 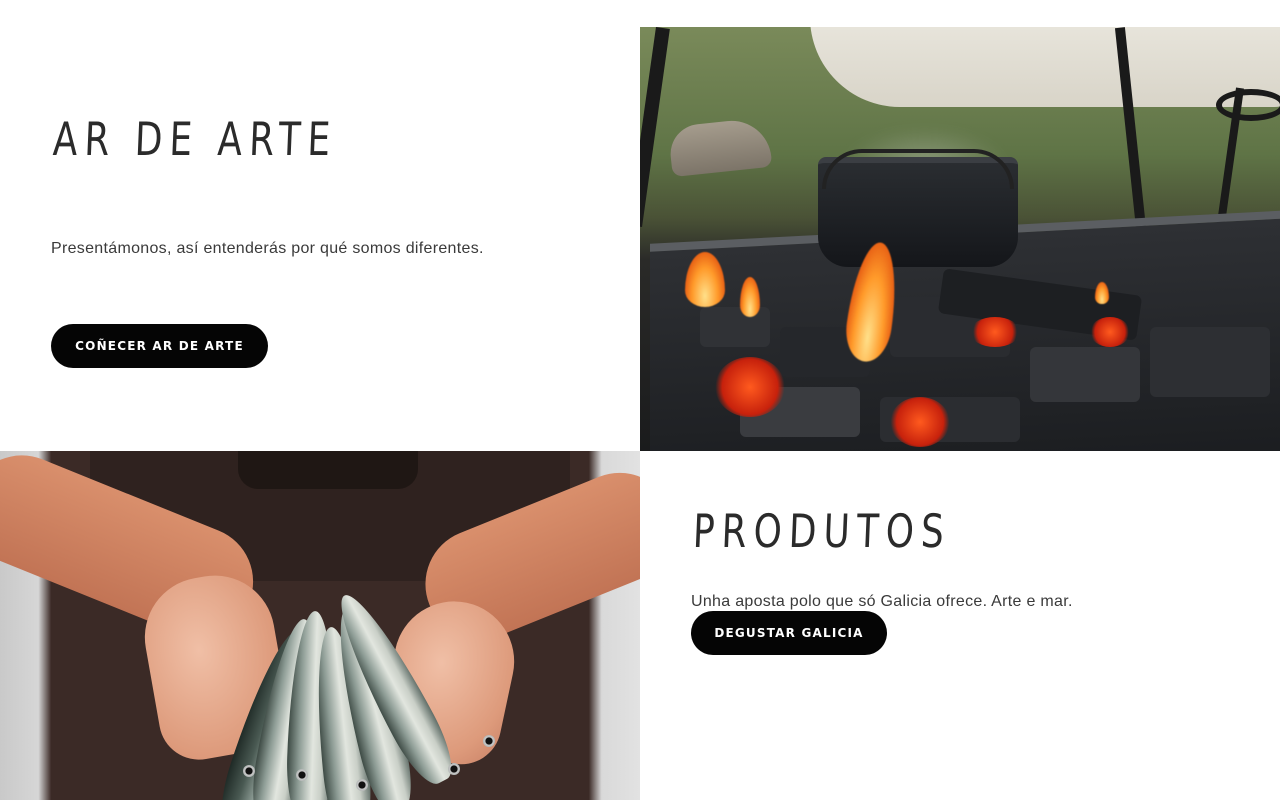 I want to click on taste-galicia-button: DEGUSTAR GALICIA, so click(x=789, y=633).